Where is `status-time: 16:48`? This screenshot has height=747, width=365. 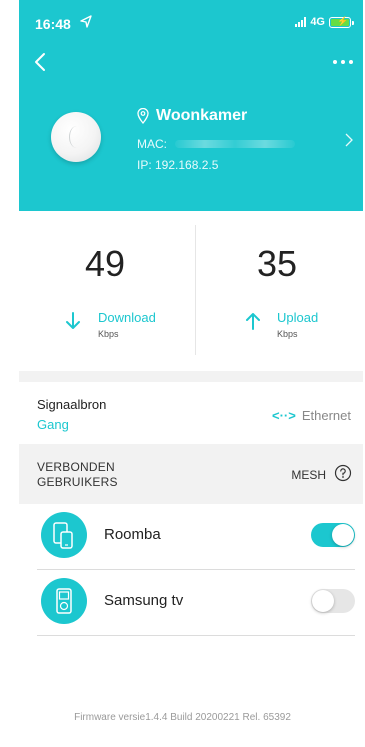 status-time: 16:48 is located at coordinates (53, 24).